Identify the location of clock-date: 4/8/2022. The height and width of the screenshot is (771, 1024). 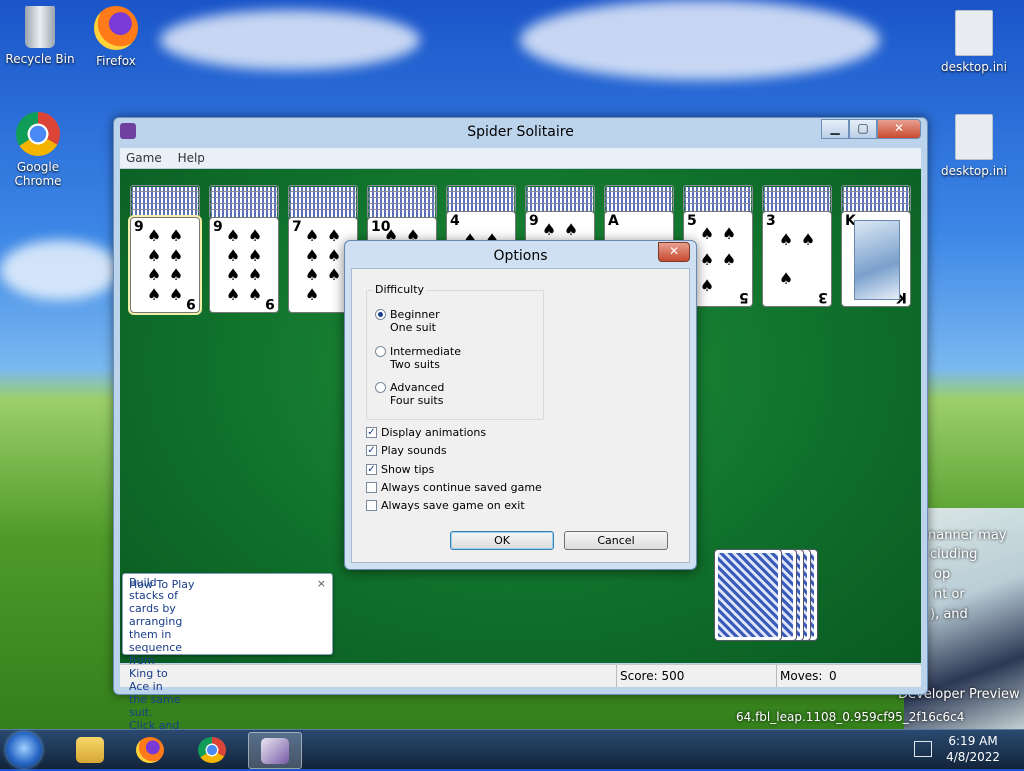
(973, 757).